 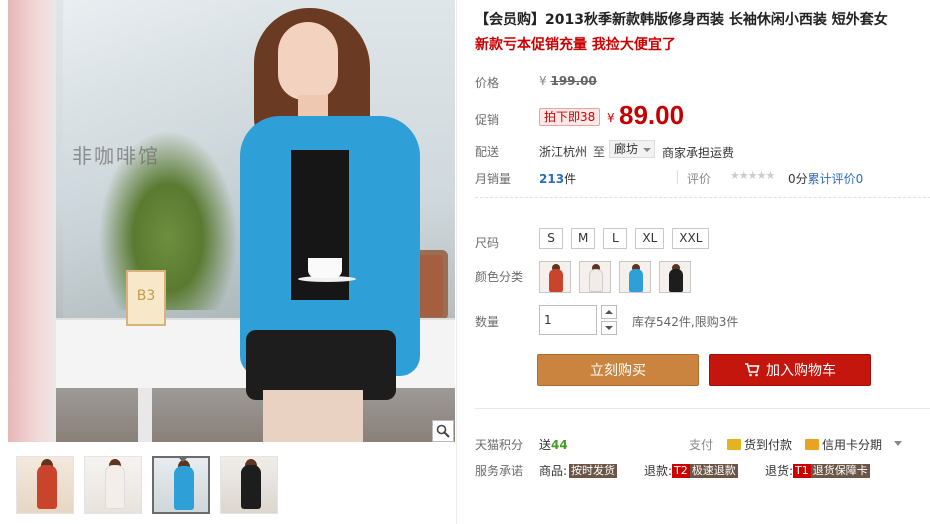 I want to click on color-option-black, so click(x=675, y=277).